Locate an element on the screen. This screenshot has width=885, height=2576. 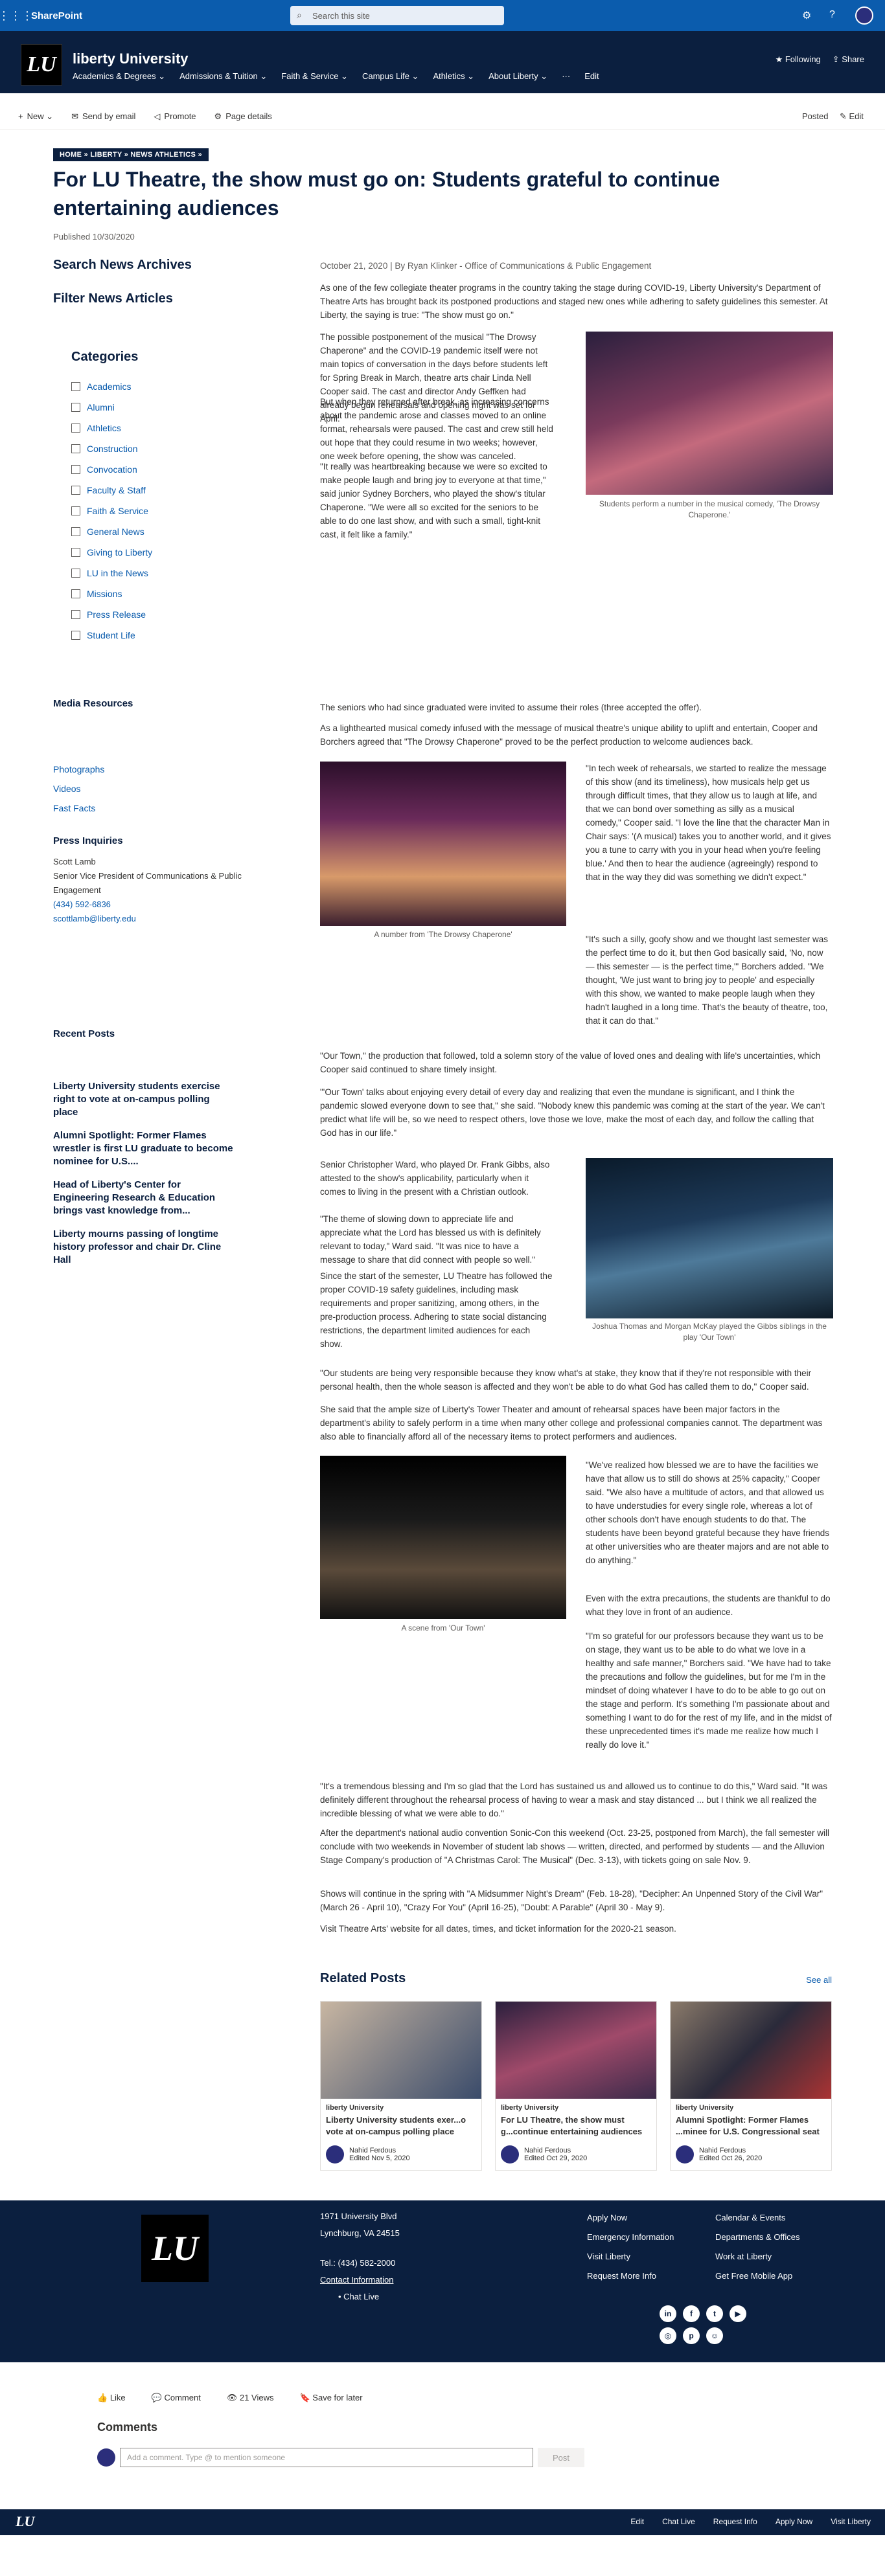
category-alumni: Alumni is located at coordinates (155, 407).